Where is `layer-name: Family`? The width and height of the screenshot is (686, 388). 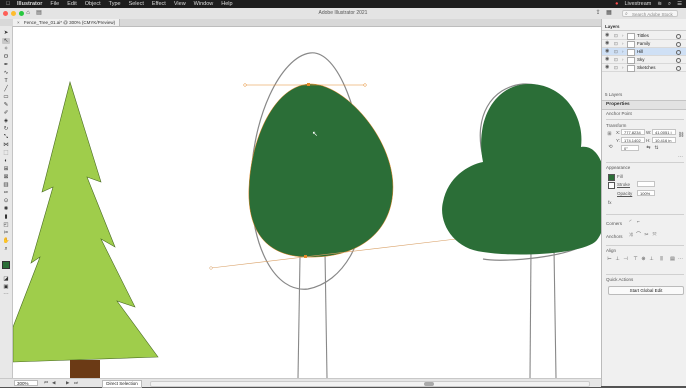 layer-name: Family is located at coordinates (643, 43).